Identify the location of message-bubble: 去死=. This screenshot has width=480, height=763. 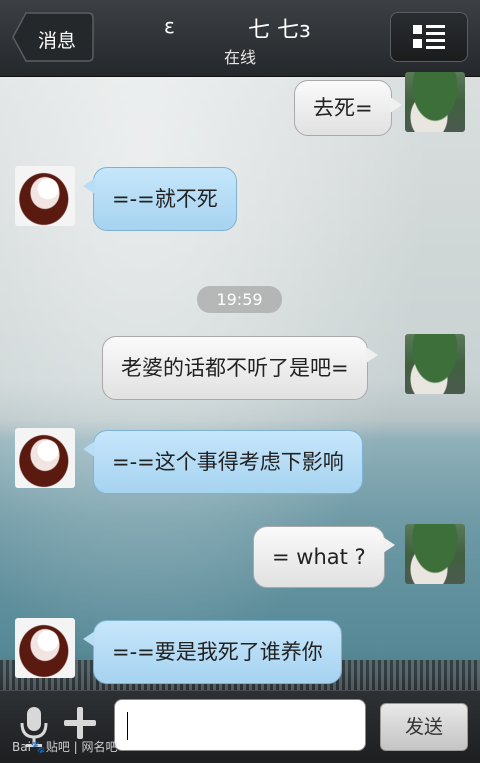
(348, 108).